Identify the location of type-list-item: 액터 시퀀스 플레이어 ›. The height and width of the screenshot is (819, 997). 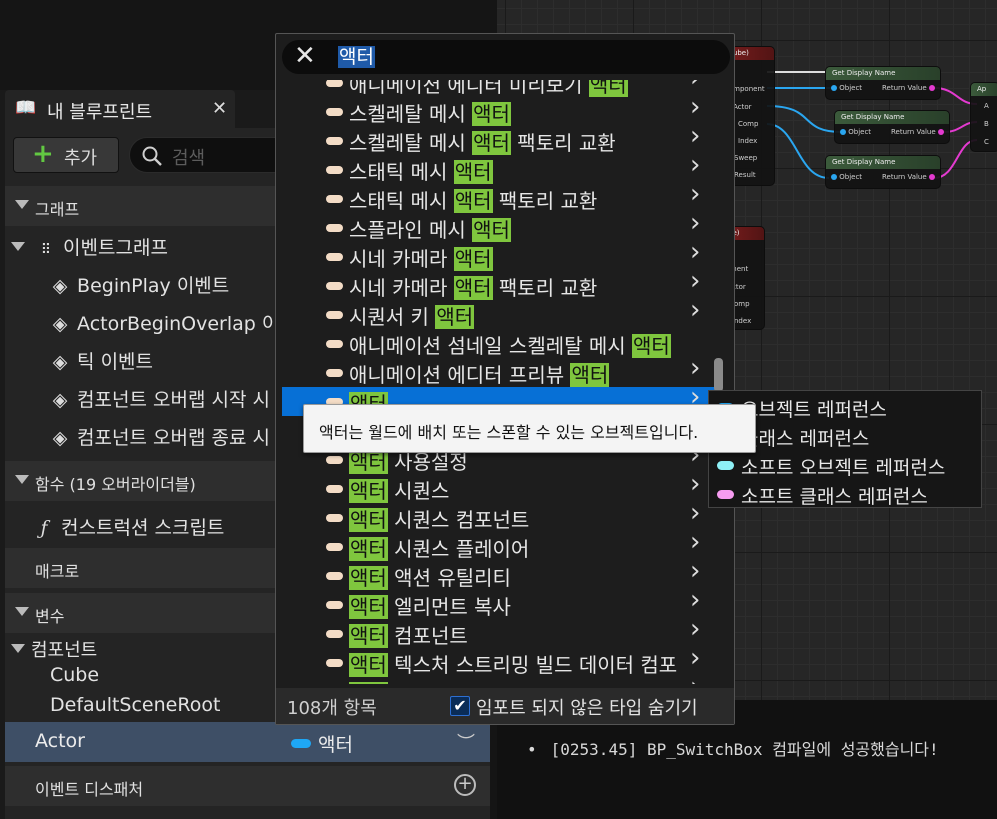
(499, 544).